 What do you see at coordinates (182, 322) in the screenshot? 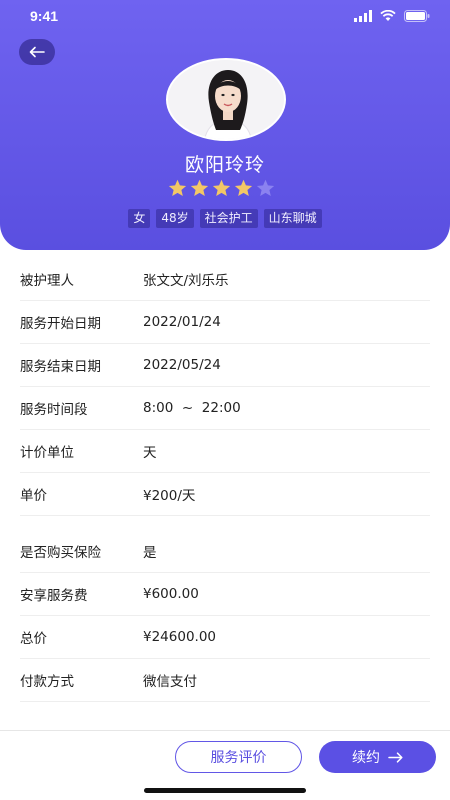
I see `detail-value: 2022/01/24` at bounding box center [182, 322].